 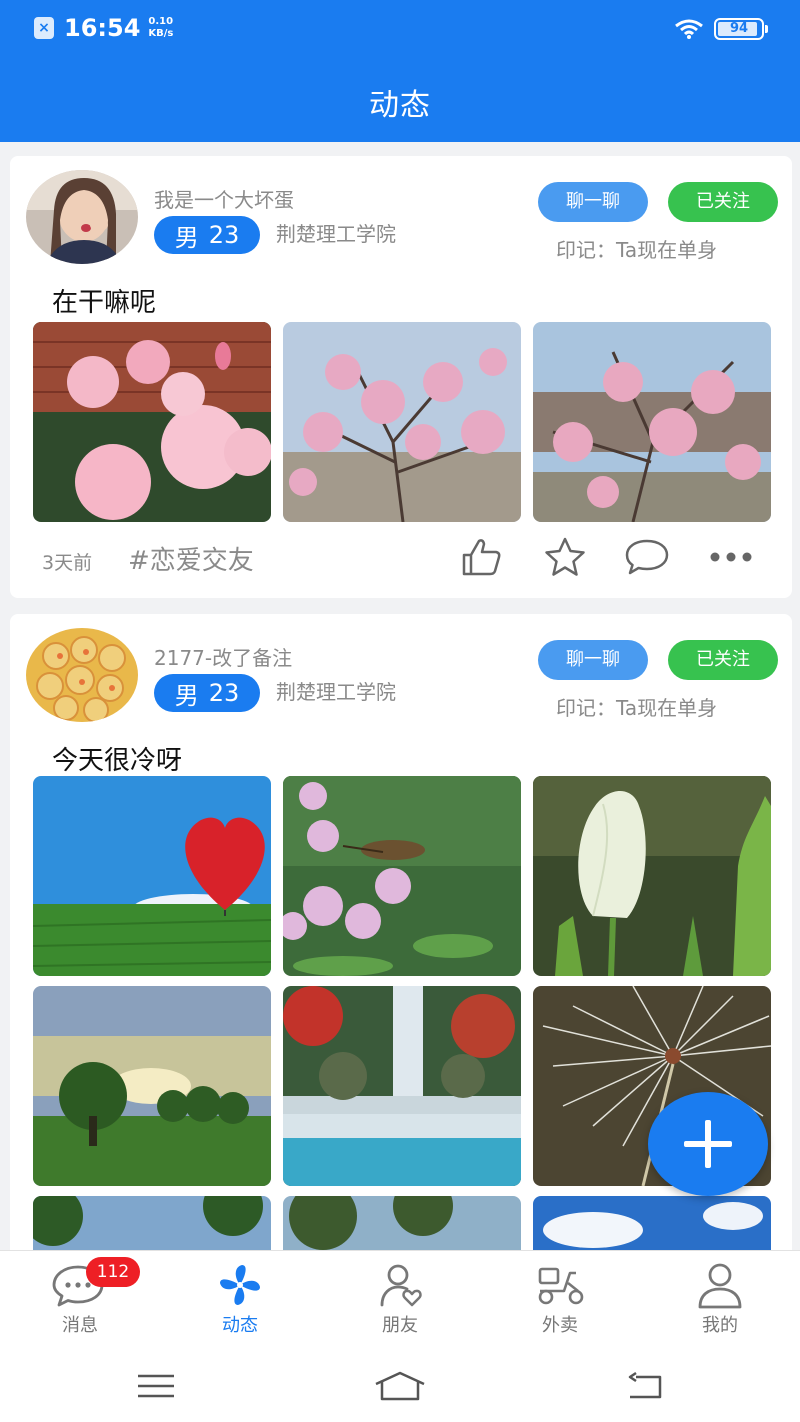 I want to click on tab-mine: 我的, so click(x=720, y=1299).